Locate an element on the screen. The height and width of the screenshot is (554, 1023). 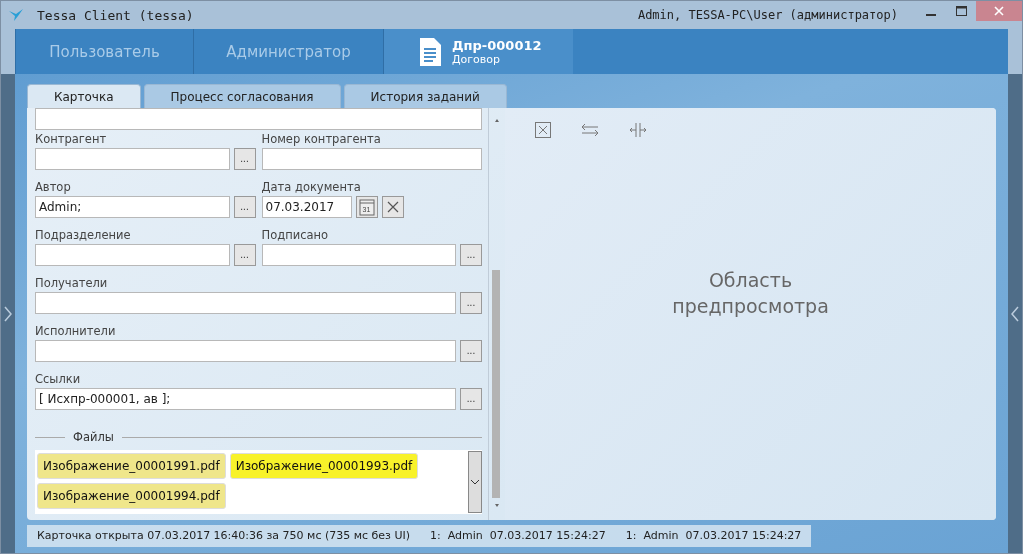
document-number: Дпр-000012 is located at coordinates (497, 45).